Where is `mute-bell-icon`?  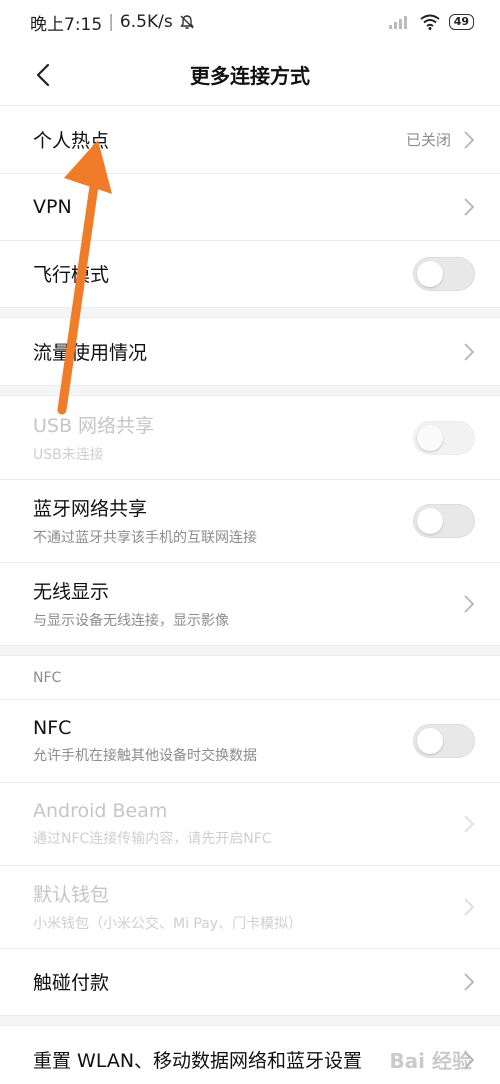
mute-bell-icon is located at coordinates (186, 22).